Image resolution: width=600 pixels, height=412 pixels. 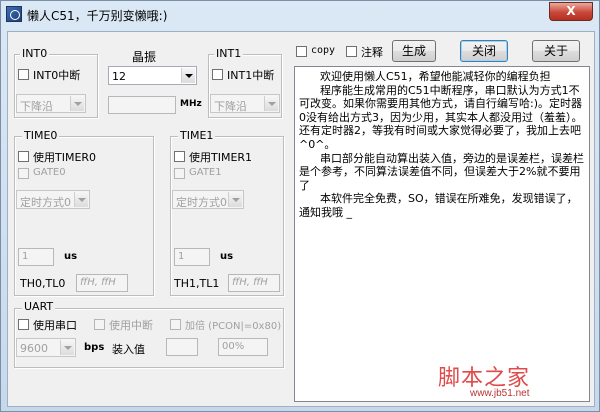 I want to click on uart-interrupt-label: 使用中断, so click(x=131, y=325).